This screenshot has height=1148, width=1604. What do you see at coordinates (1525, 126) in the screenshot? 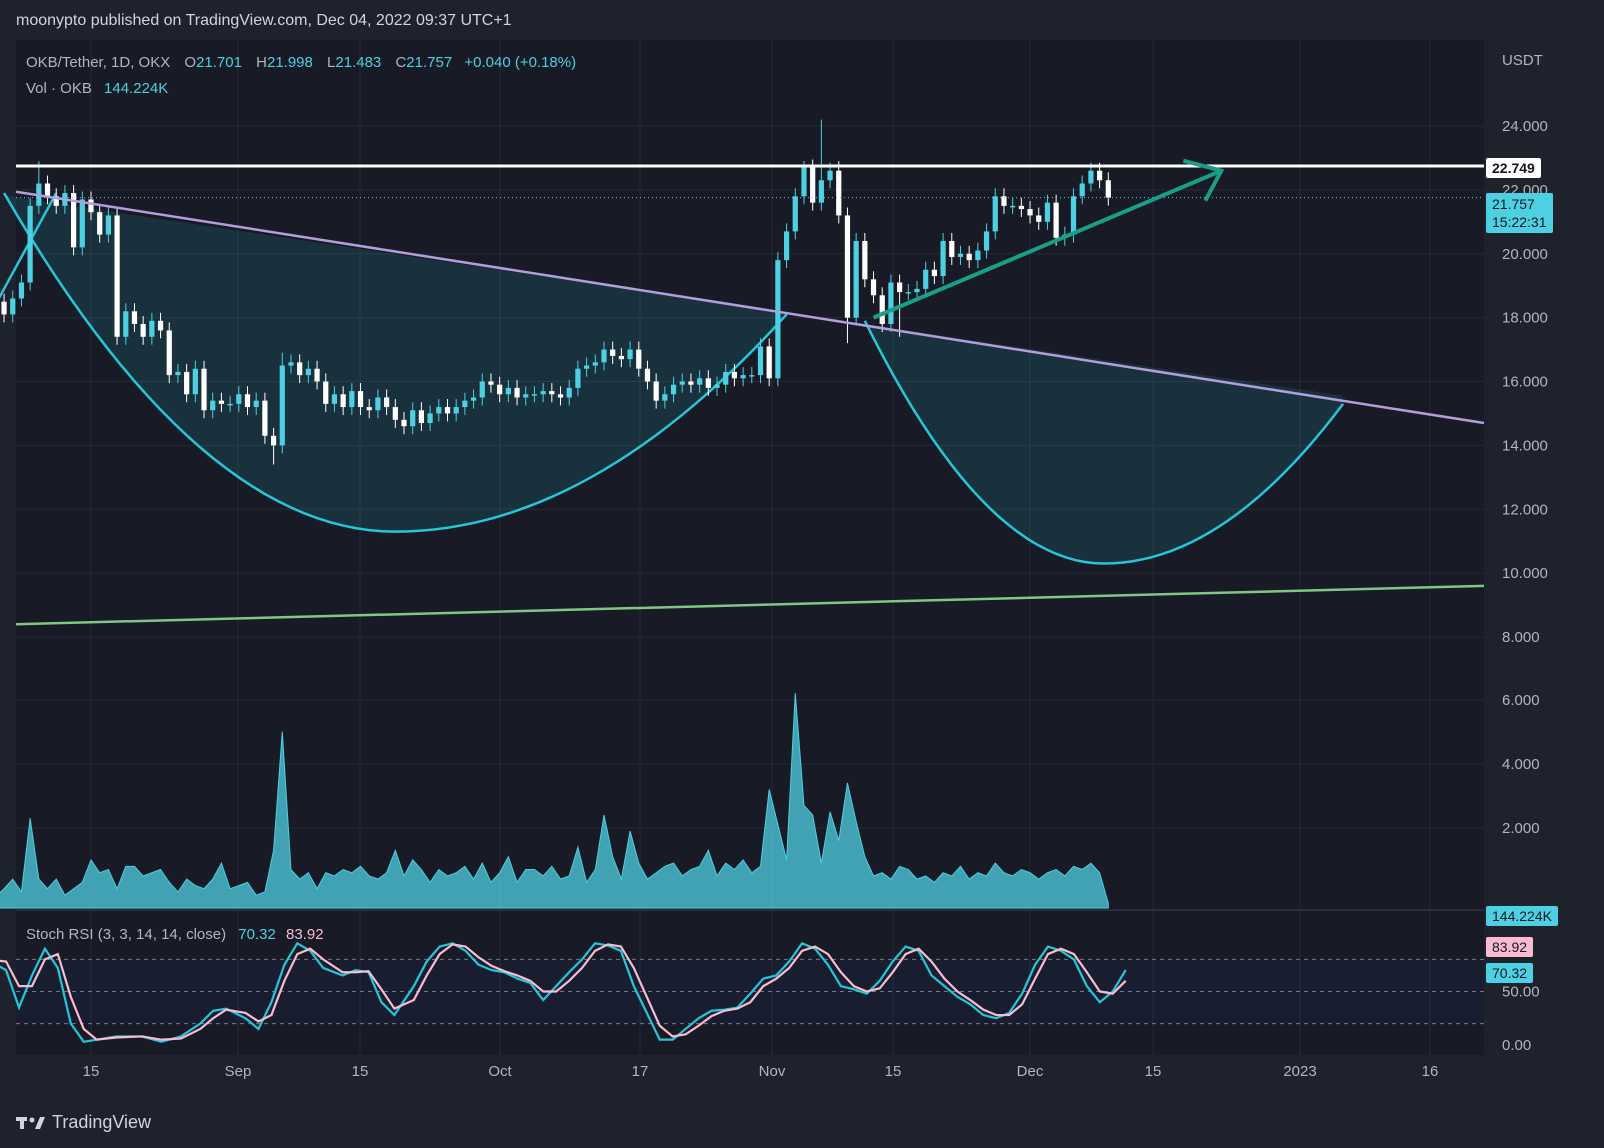
I see `price-tick-label: 24.000` at bounding box center [1525, 126].